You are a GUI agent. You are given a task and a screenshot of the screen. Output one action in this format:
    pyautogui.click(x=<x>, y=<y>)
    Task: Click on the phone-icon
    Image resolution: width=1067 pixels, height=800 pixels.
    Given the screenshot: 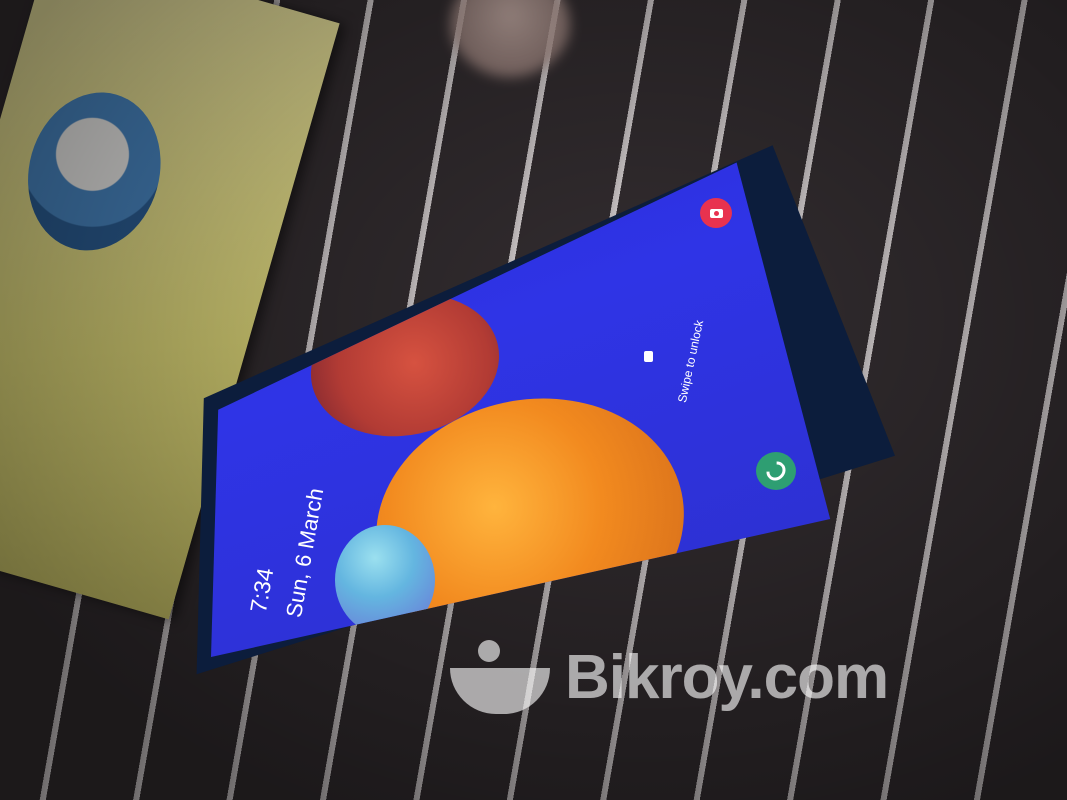 What is the action you would take?
    pyautogui.click(x=776, y=471)
    